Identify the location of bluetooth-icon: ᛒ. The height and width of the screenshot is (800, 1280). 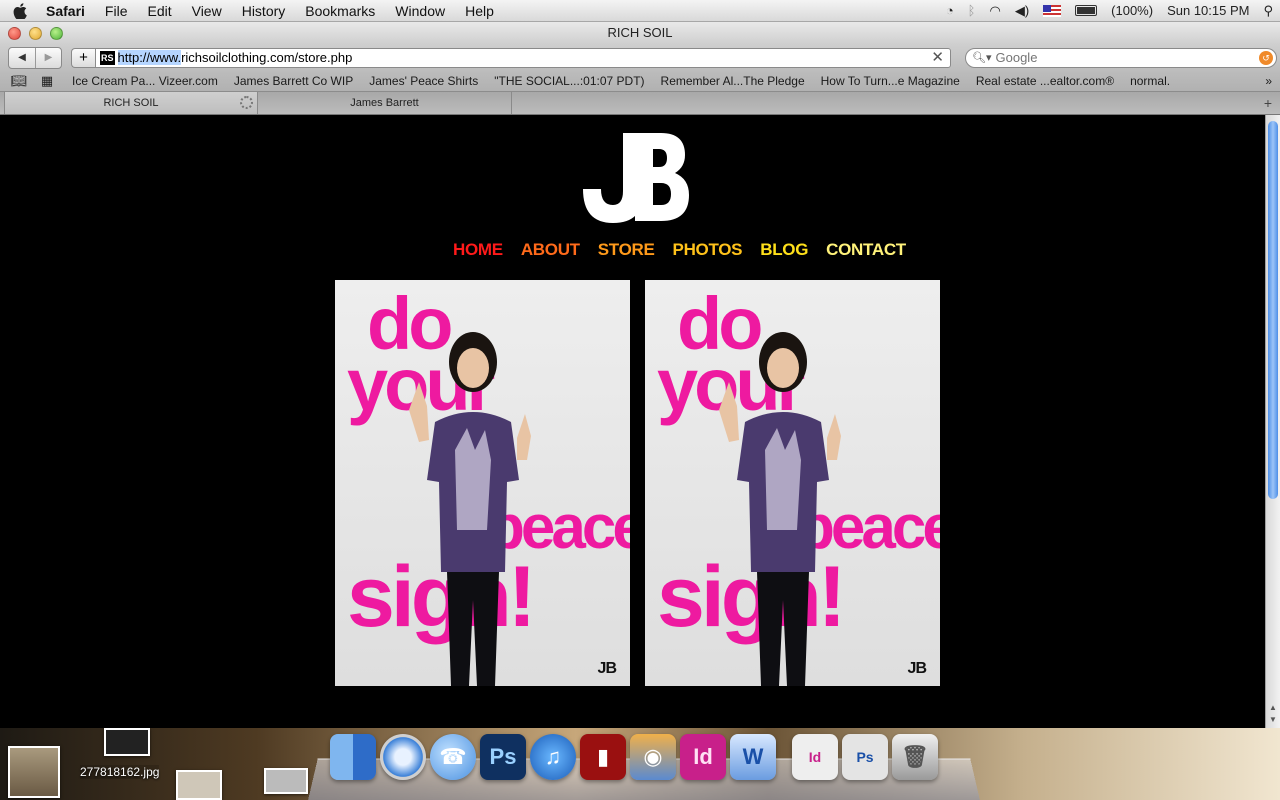
(972, 10).